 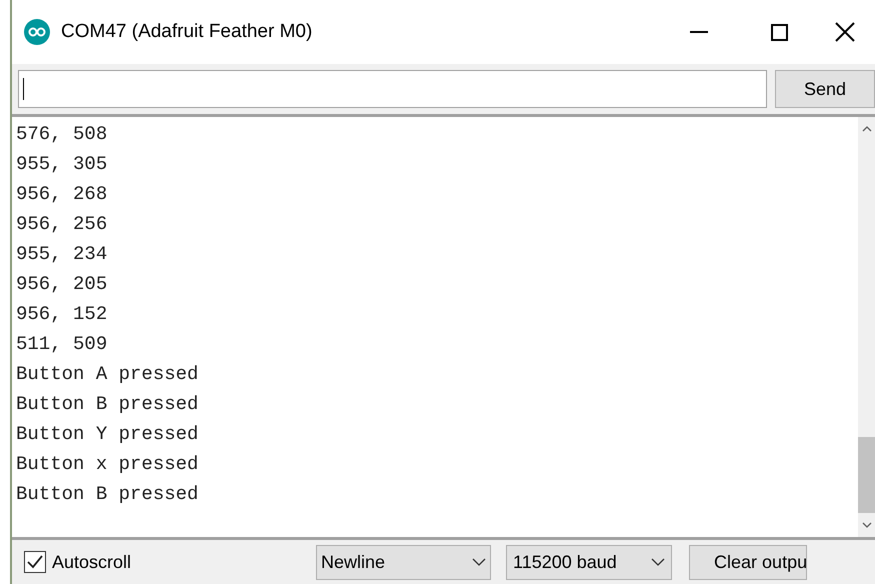 What do you see at coordinates (62, 194) in the screenshot?
I see `output-line: 956, 268` at bounding box center [62, 194].